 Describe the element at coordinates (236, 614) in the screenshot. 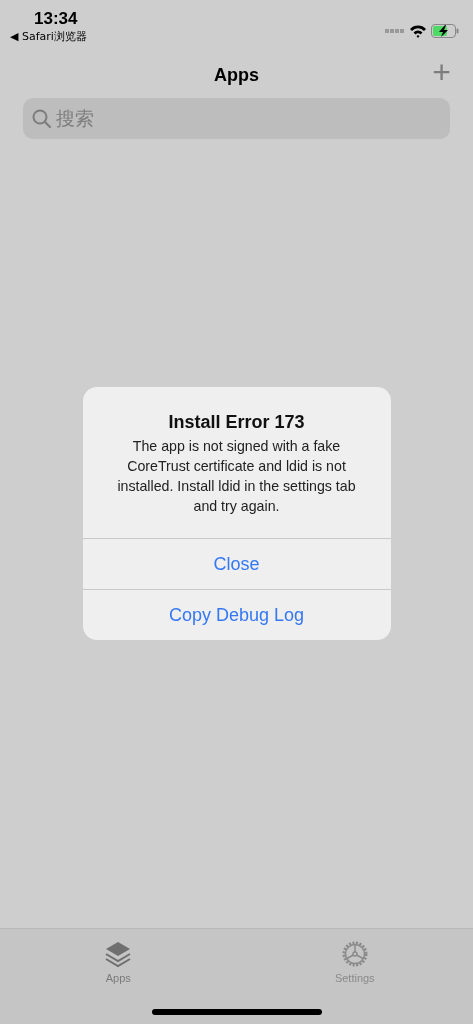

I see `copy-log-button: Copy Debug Log` at that location.